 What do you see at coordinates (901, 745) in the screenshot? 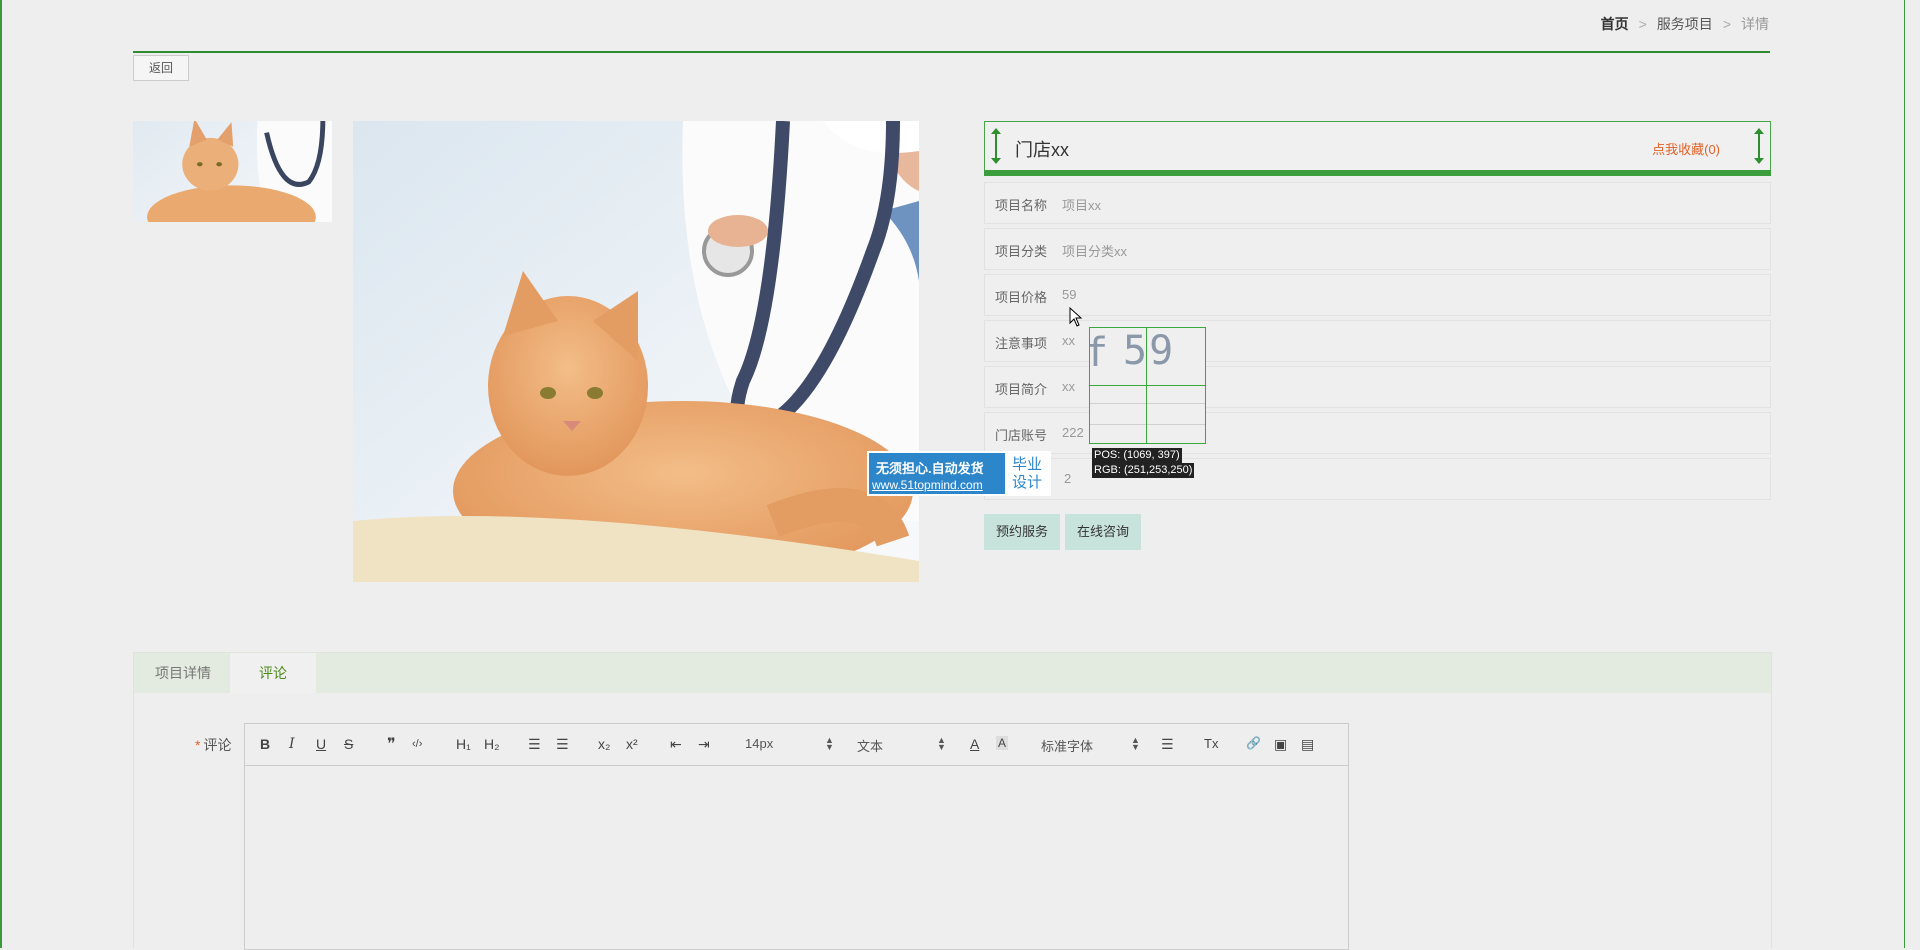
I see `paragraph-select: 文本 ▲ ▼` at bounding box center [901, 745].